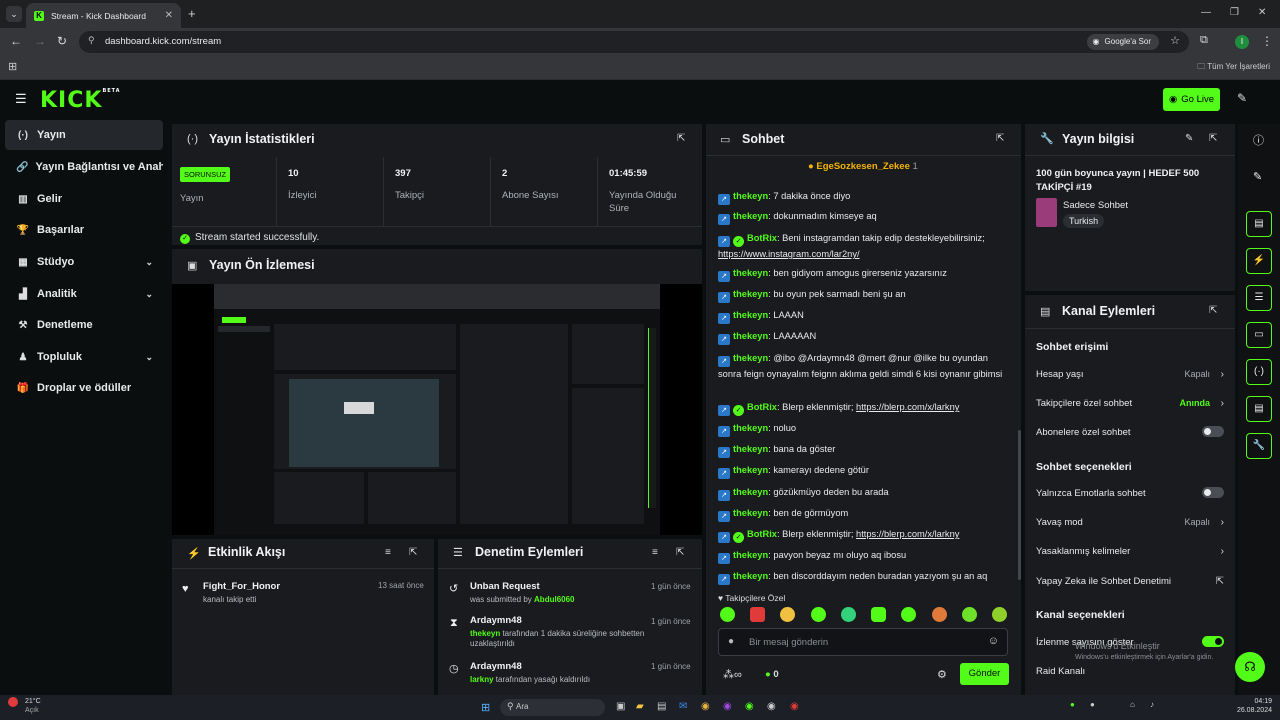 The width and height of the screenshot is (1280, 720). Describe the element at coordinates (1259, 298) in the screenshot. I see `list-icon: ☰` at that location.